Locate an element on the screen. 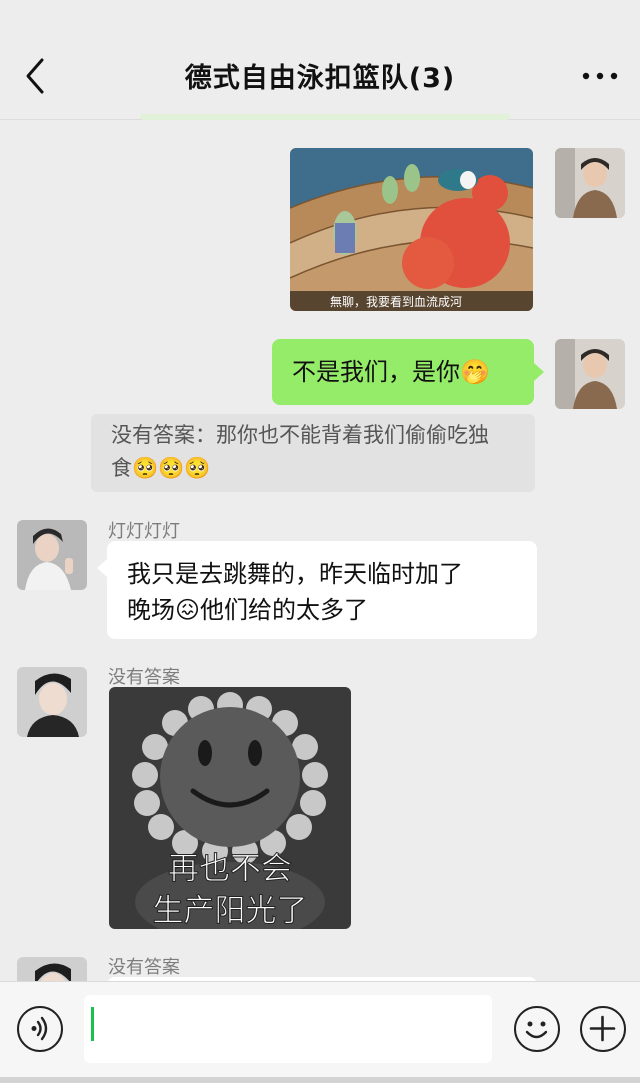  chat-header: 德式自由泳扣篮队(3) is located at coordinates (320, 60).